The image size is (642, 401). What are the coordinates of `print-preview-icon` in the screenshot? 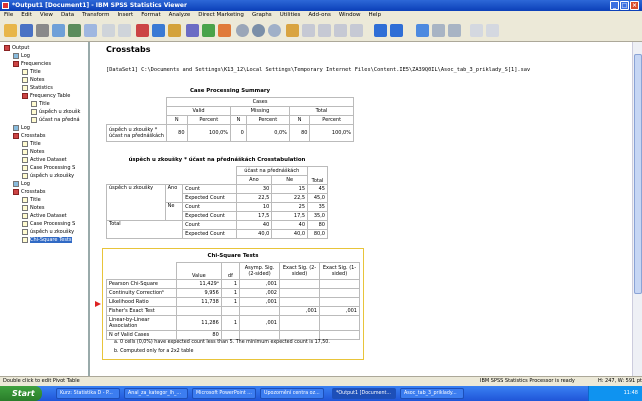 It's located at (58, 30).